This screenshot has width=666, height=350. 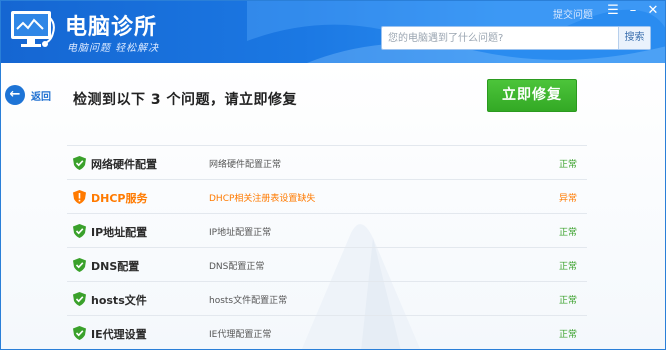 What do you see at coordinates (327, 298) in the screenshot?
I see `check-row-hosts: hosts文件 hosts文件配置正常 正常` at bounding box center [327, 298].